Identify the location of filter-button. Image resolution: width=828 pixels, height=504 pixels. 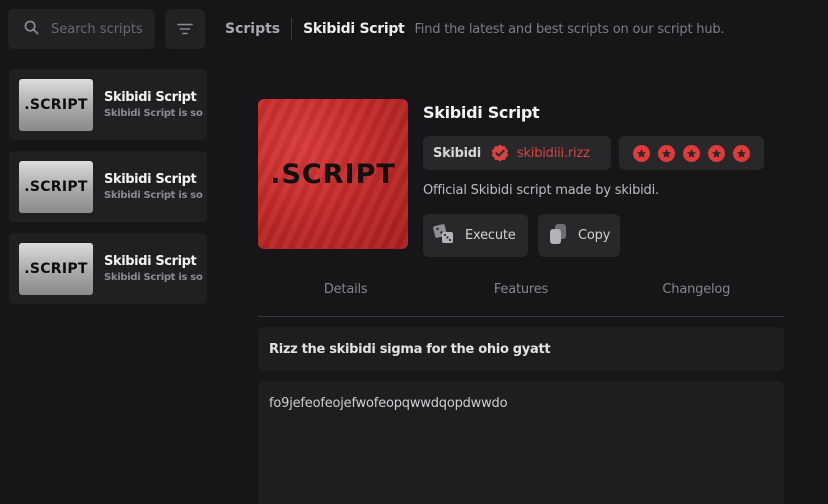
(185, 29).